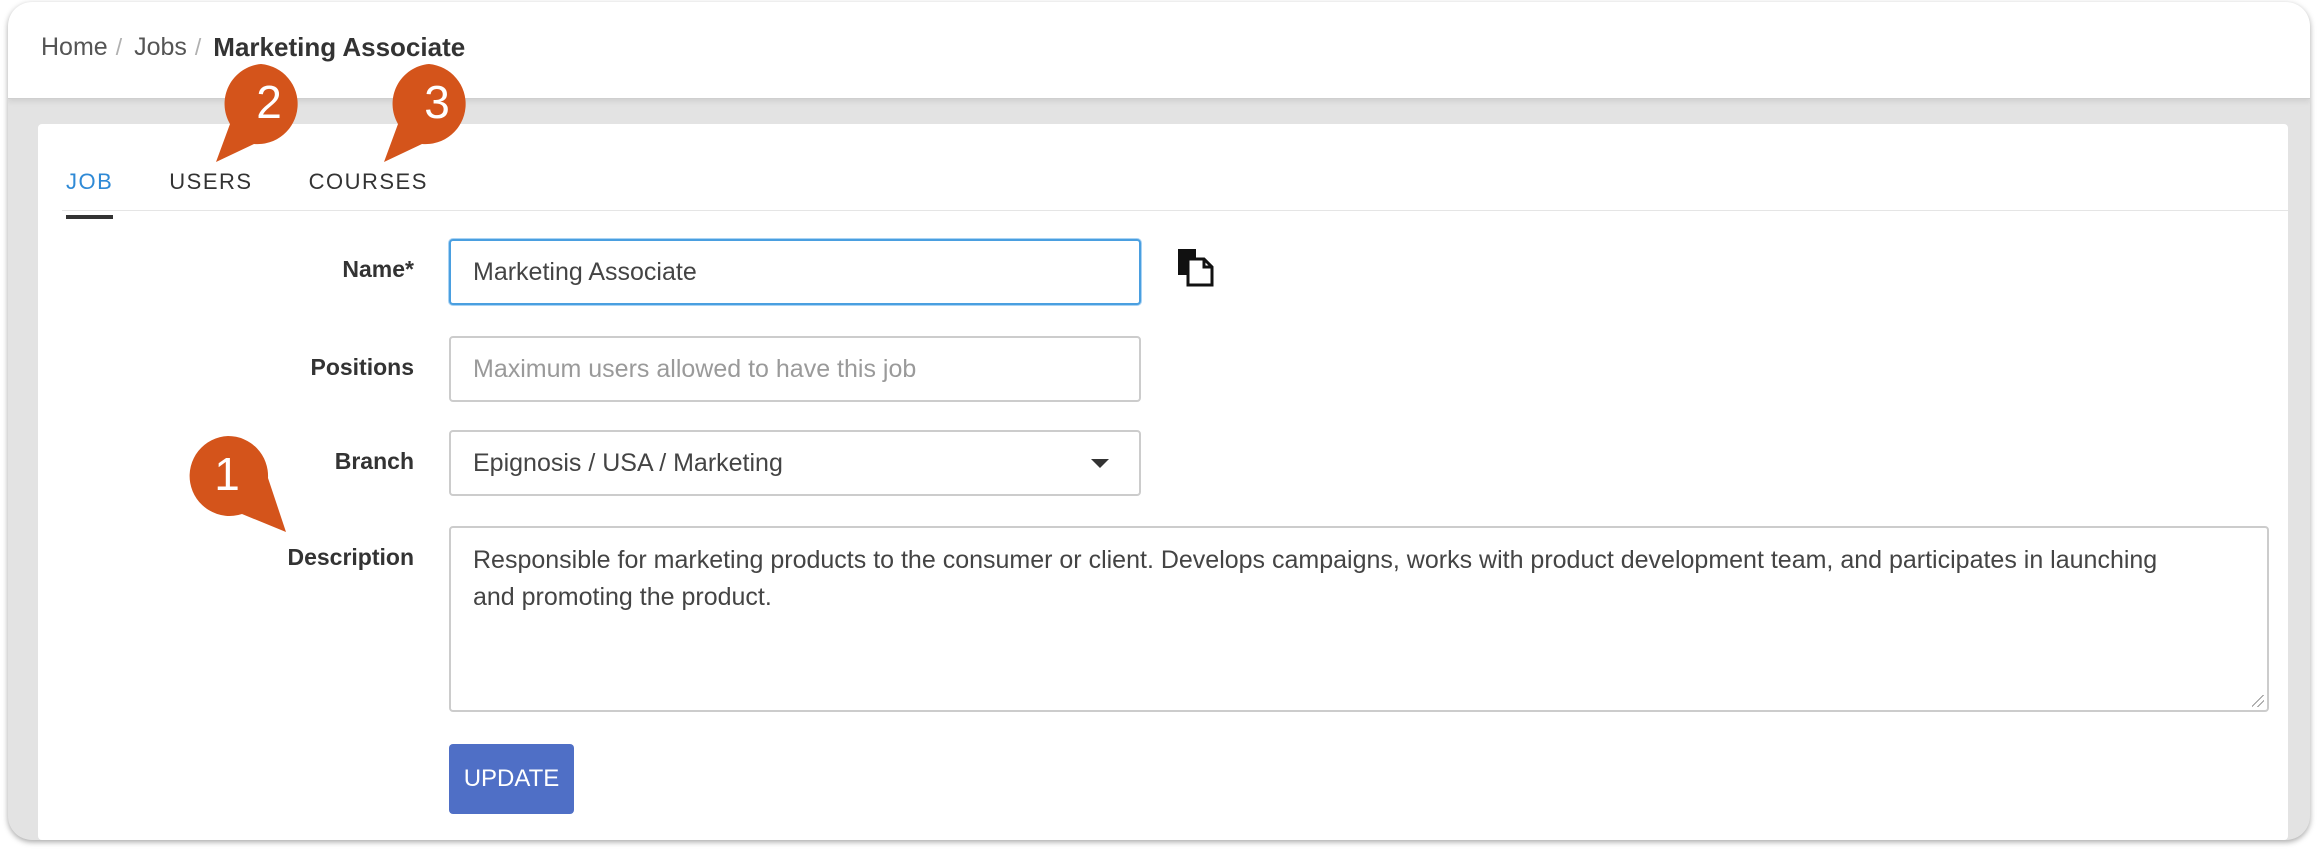 This screenshot has width=2324, height=856. What do you see at coordinates (585, 272) in the screenshot?
I see `name-input-value: Marketing Associate` at bounding box center [585, 272].